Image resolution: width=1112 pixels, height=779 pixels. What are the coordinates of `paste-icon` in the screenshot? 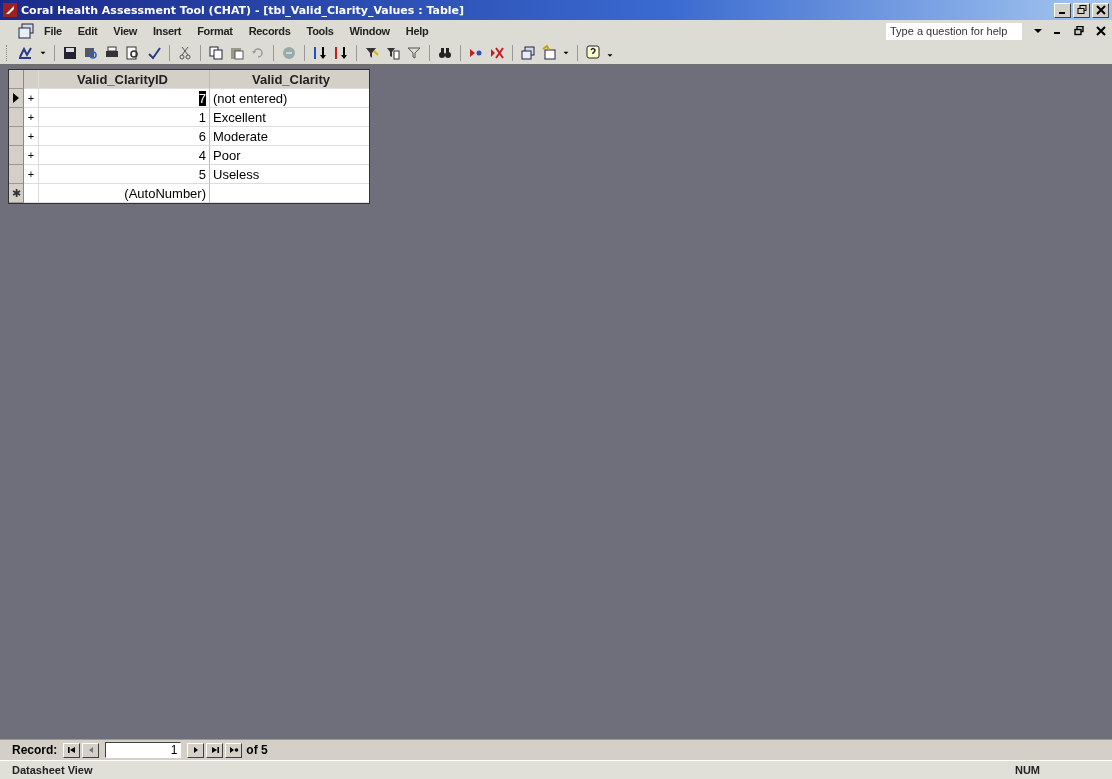 It's located at (237, 53).